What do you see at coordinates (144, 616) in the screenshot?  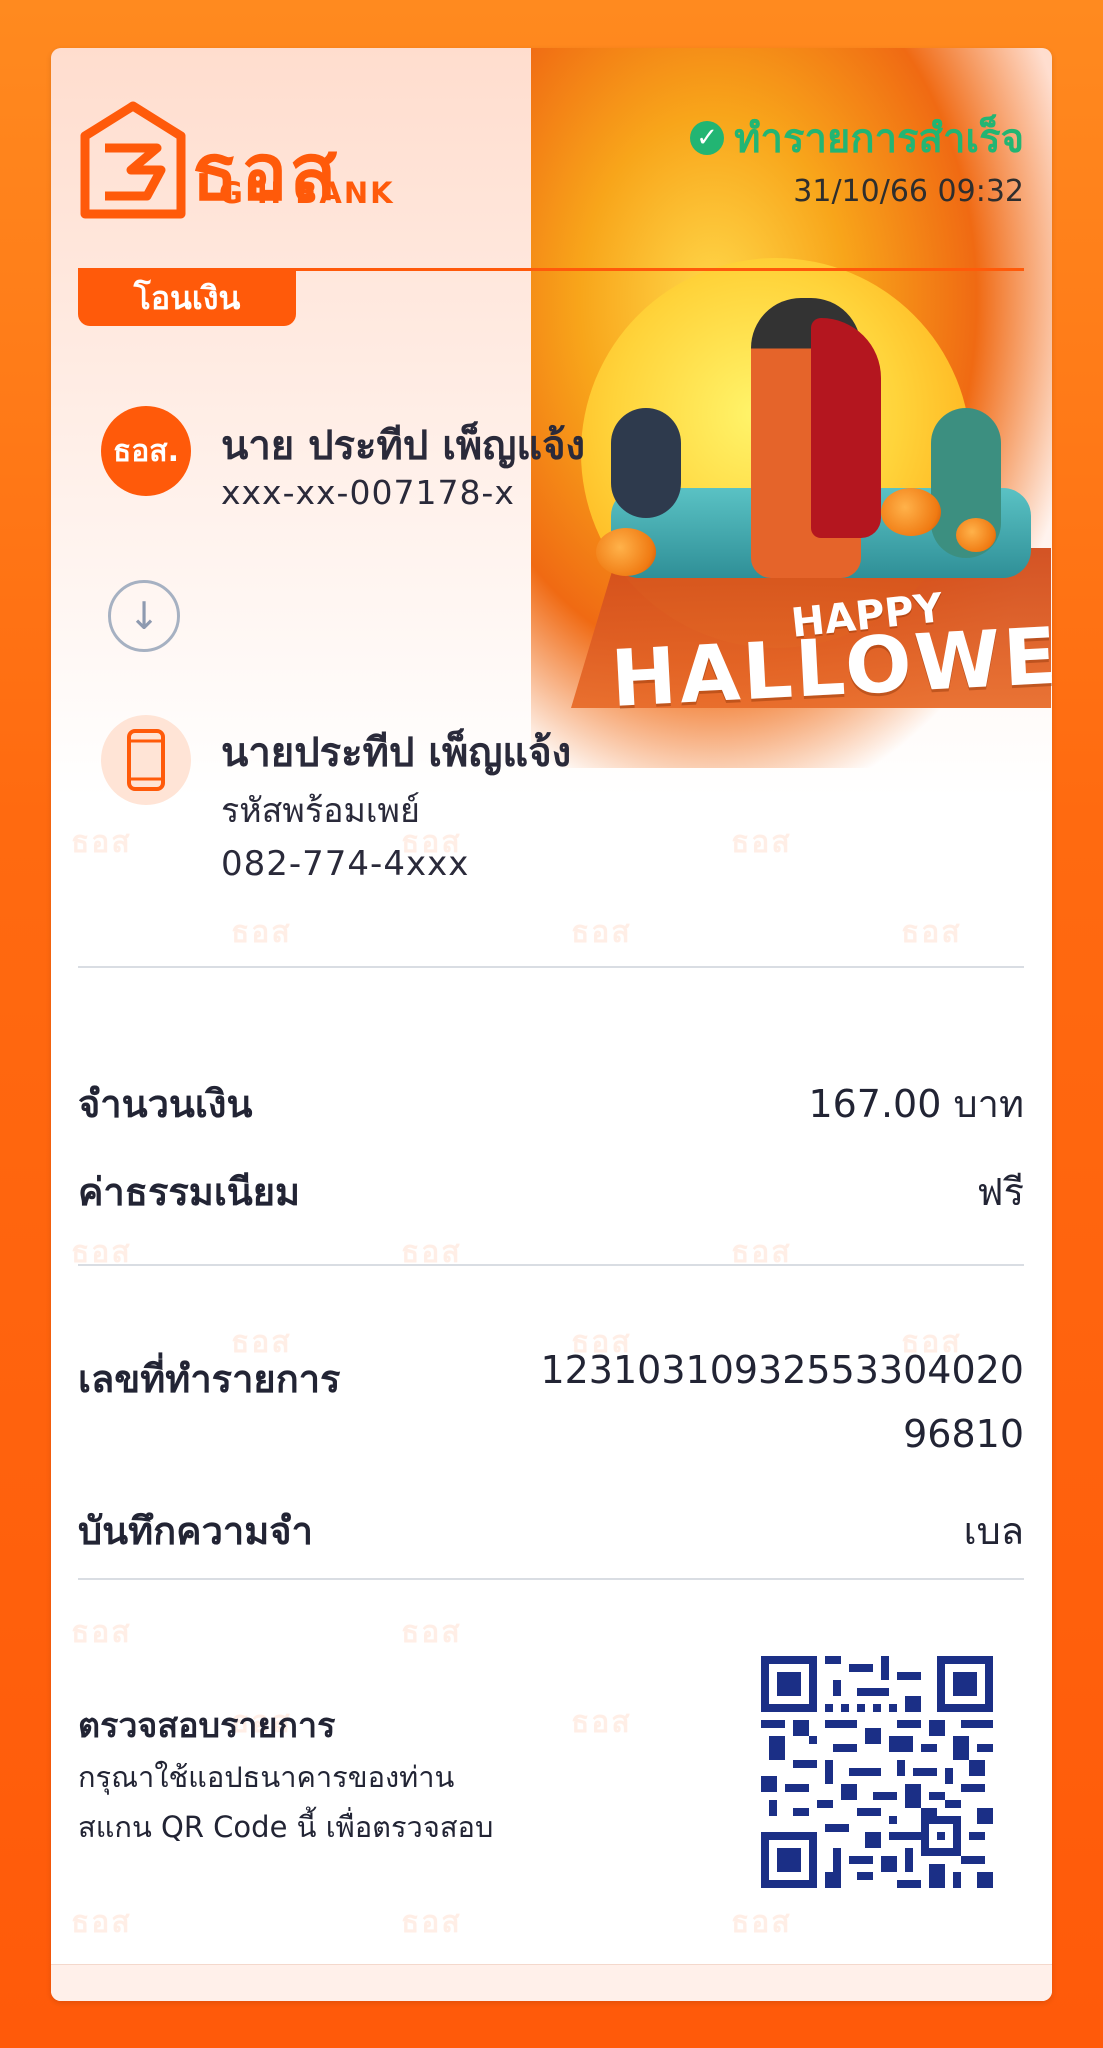 I see `arrow-down-icon: ↓` at bounding box center [144, 616].